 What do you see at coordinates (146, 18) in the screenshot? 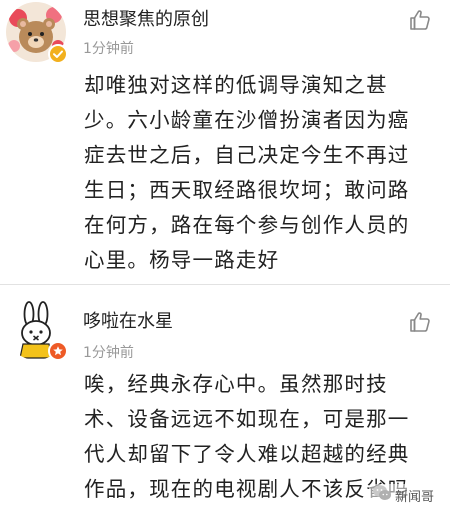
I see `comment-username: 思想聚焦的原创` at bounding box center [146, 18].